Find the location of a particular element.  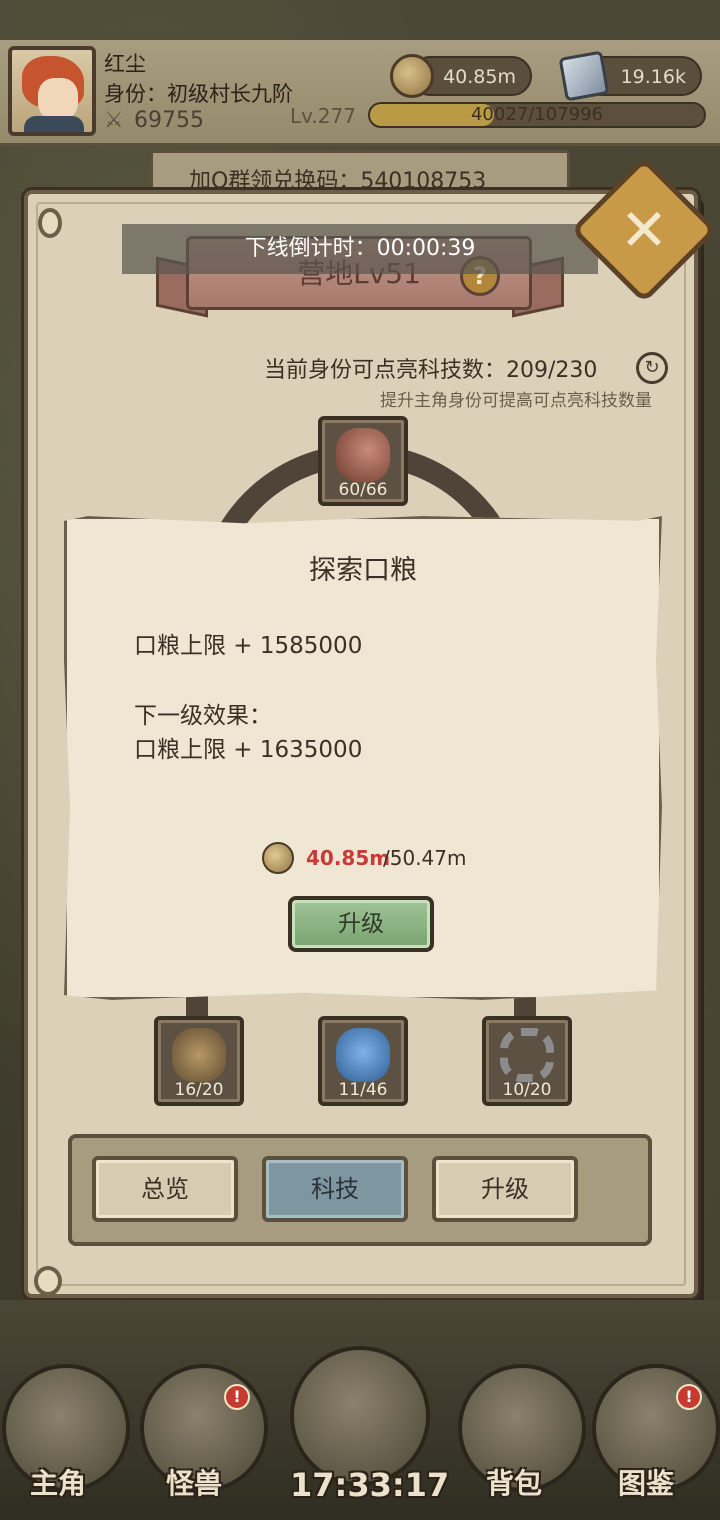

player-name: 红尘 is located at coordinates (125, 64).